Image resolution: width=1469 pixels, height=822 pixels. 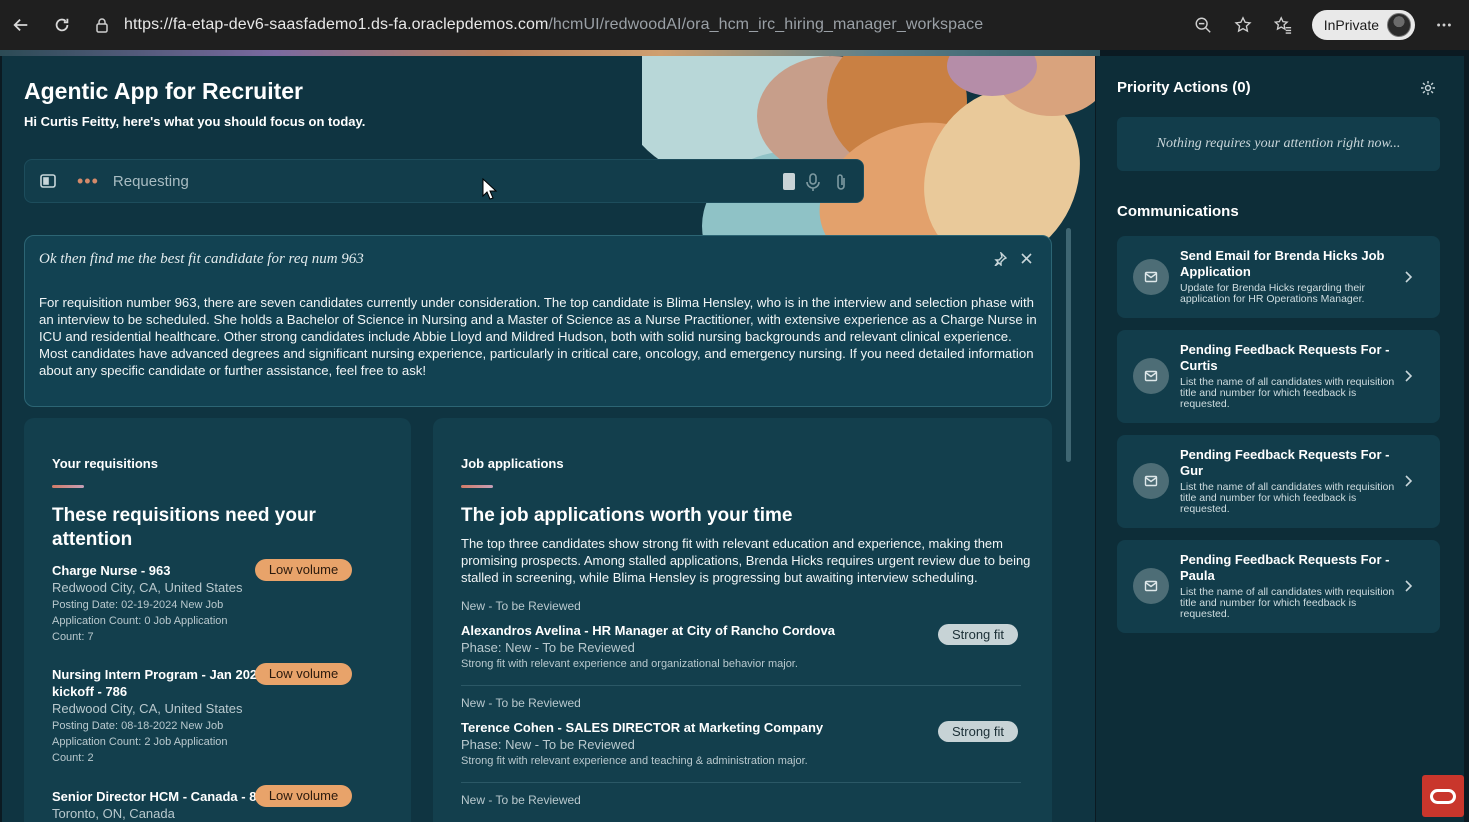 What do you see at coordinates (1444, 25) in the screenshot?
I see `more-icon` at bounding box center [1444, 25].